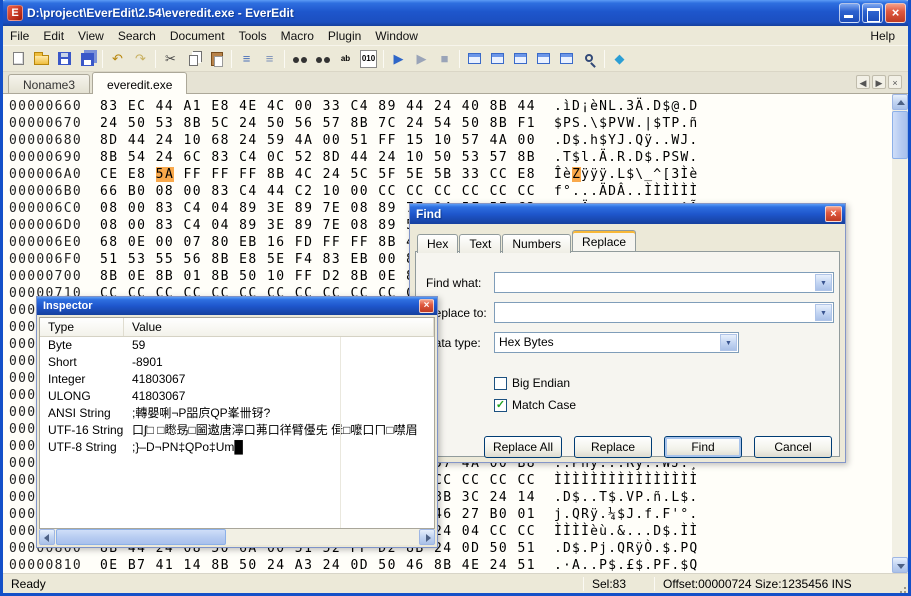 The height and width of the screenshot is (596, 911). I want to click on layout-rows-button, so click(520, 59).